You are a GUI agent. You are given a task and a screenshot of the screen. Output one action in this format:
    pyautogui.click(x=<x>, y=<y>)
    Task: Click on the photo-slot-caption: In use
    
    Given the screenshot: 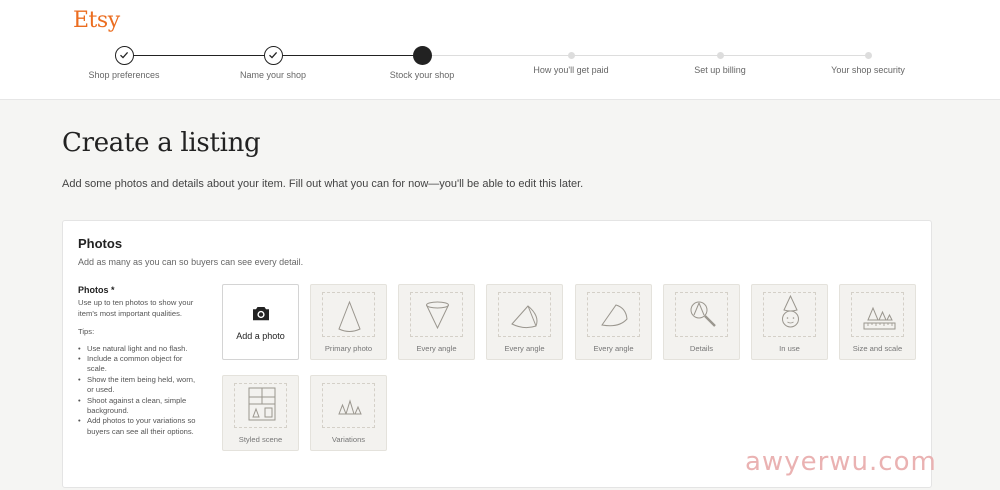 What is the action you would take?
    pyautogui.click(x=789, y=348)
    